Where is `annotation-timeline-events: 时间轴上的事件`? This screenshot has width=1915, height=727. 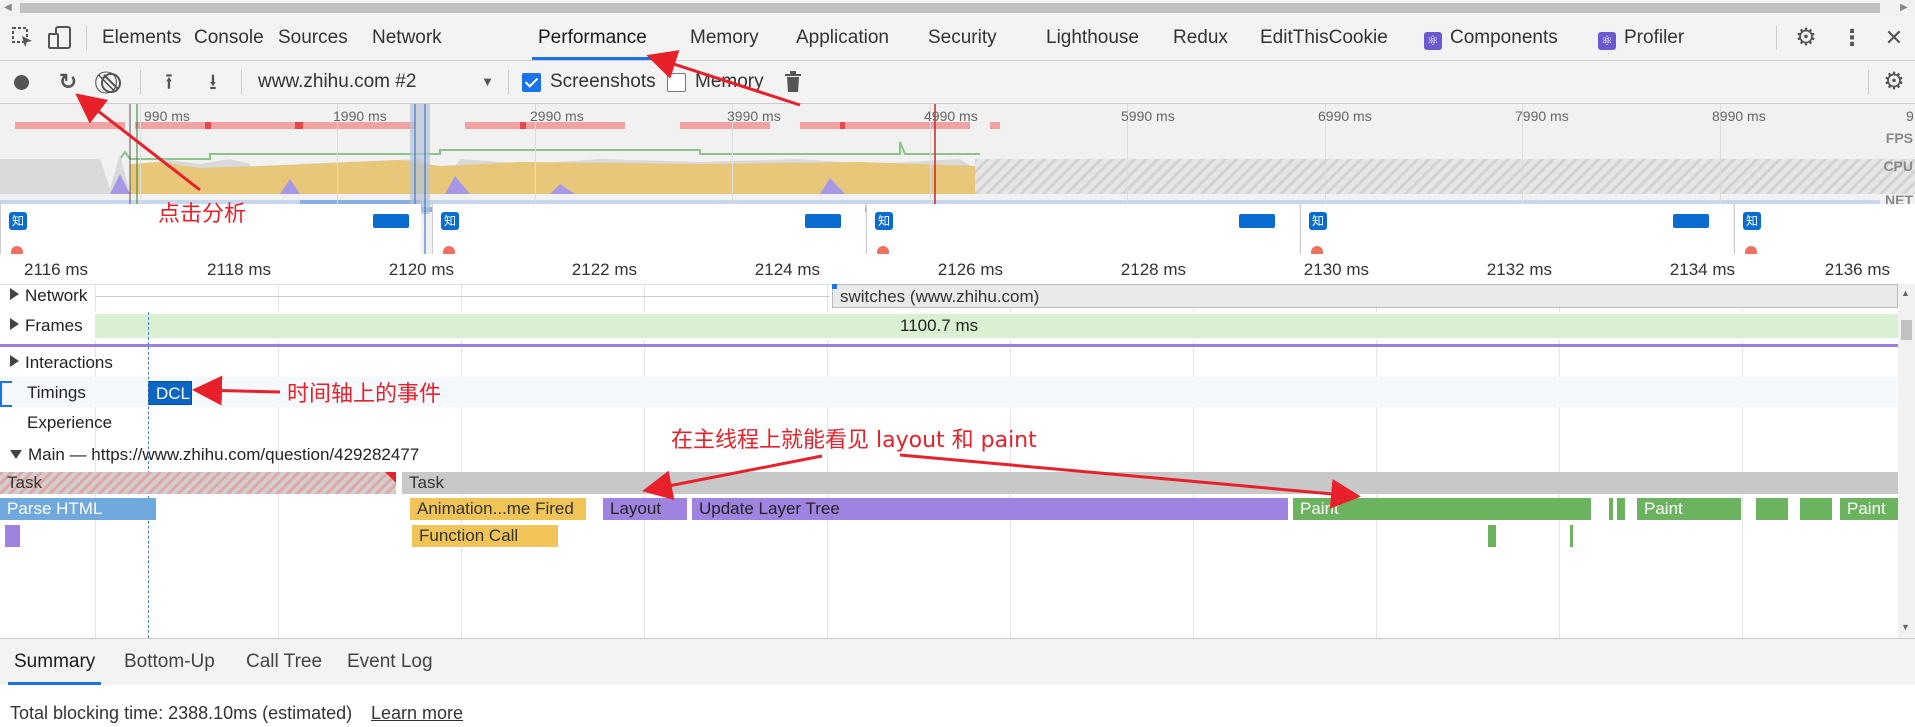
annotation-timeline-events: 时间轴上的事件 is located at coordinates (364, 394).